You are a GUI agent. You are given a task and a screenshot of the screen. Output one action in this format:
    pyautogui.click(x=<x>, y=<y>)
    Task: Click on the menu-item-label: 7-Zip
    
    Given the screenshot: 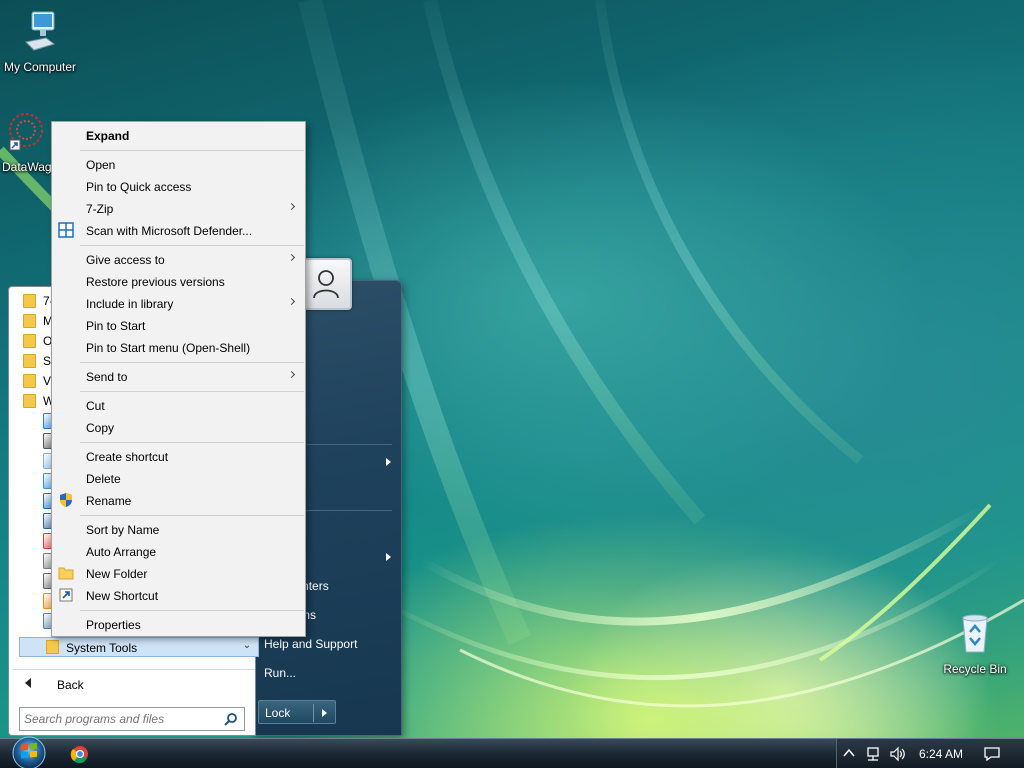 What is the action you would take?
    pyautogui.click(x=100, y=209)
    